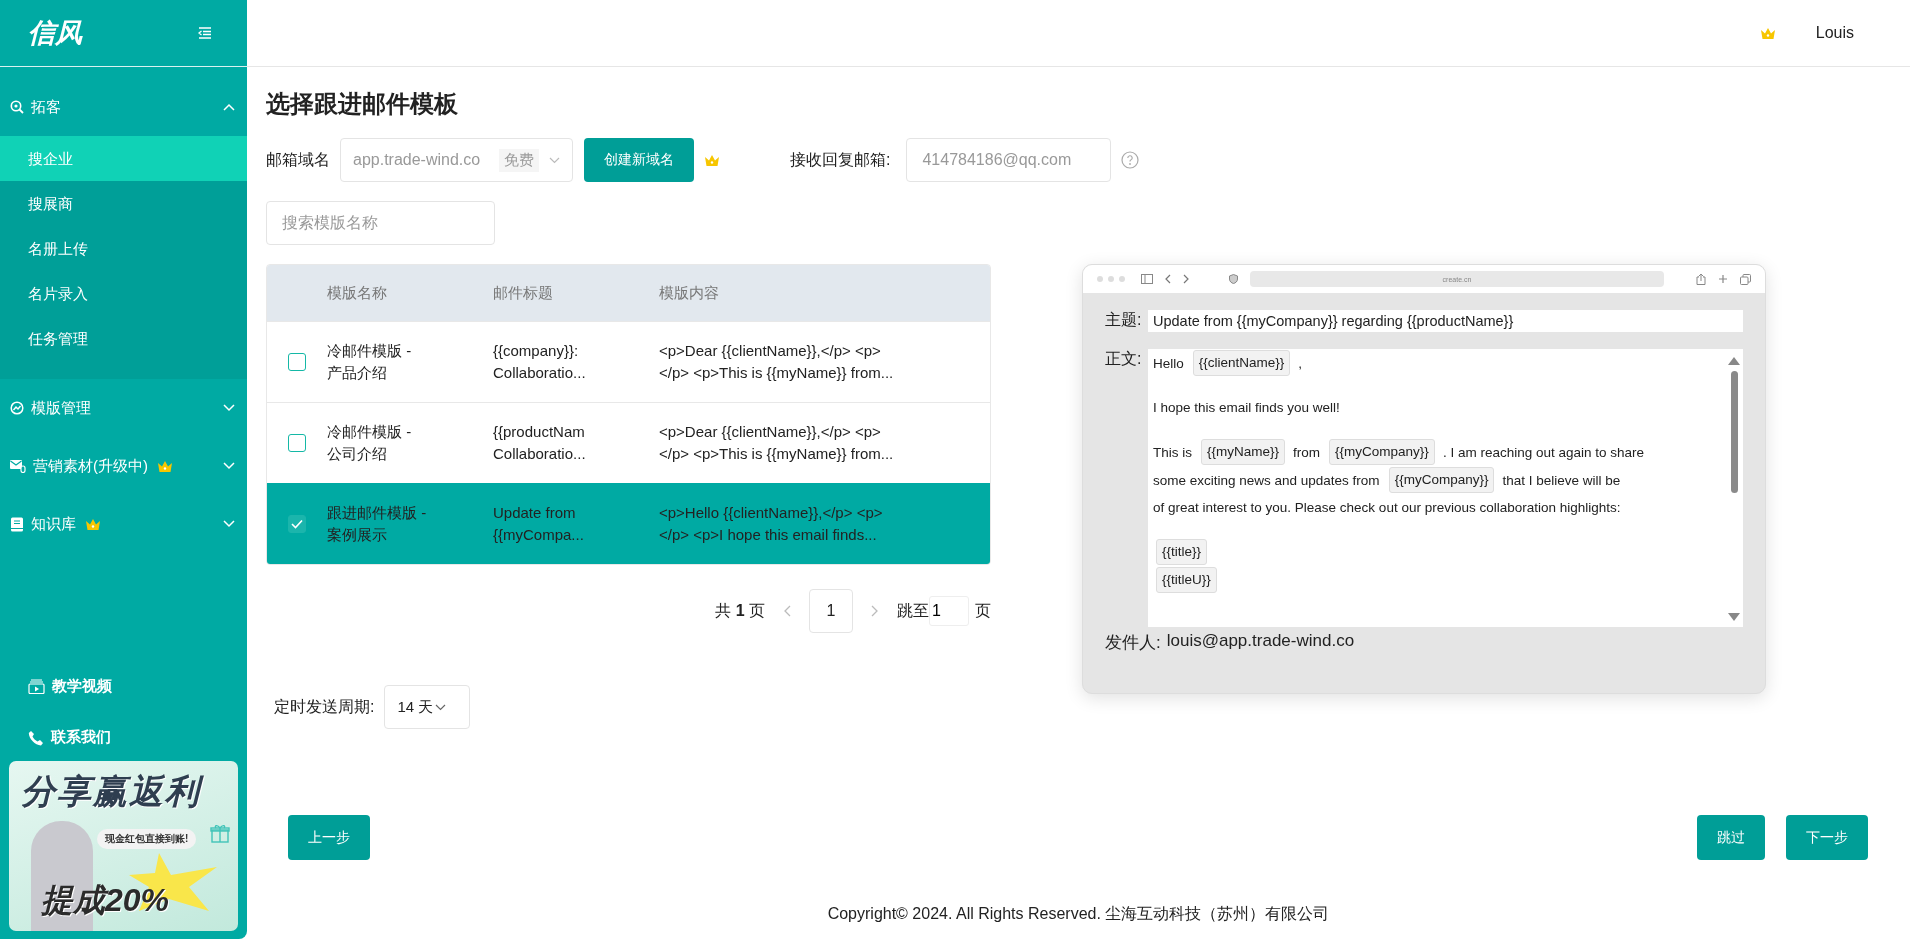  I want to click on menu-group-label: 营销素材(升级中), so click(90, 466).